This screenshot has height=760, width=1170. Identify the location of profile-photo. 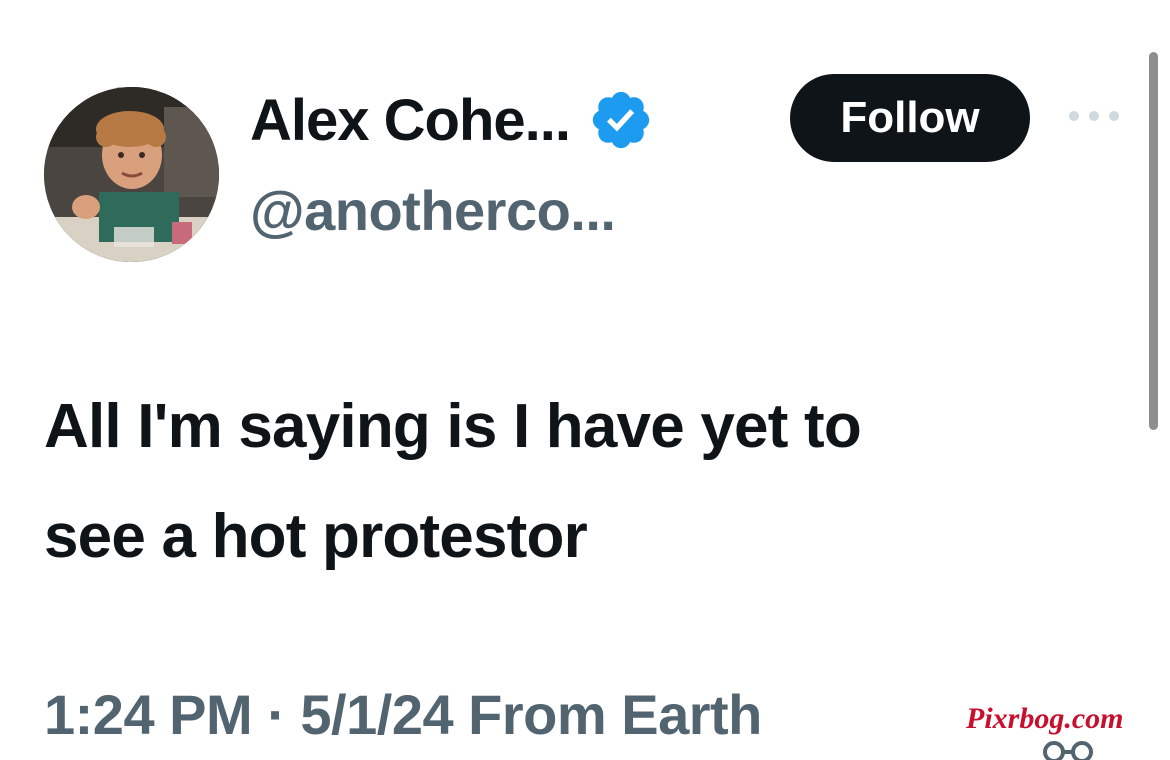
(131, 174).